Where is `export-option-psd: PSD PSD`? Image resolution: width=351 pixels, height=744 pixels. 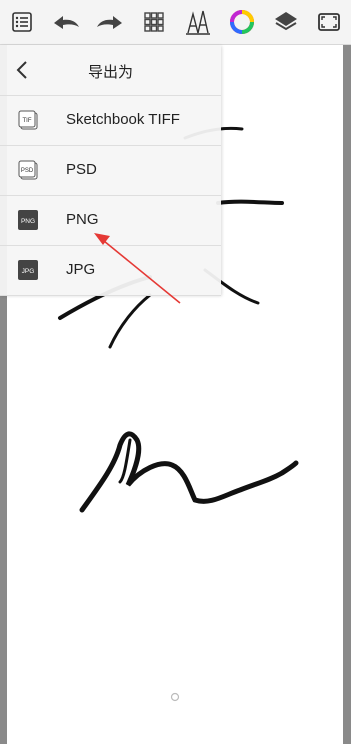
export-option-psd: PSD PSD is located at coordinates (110, 170).